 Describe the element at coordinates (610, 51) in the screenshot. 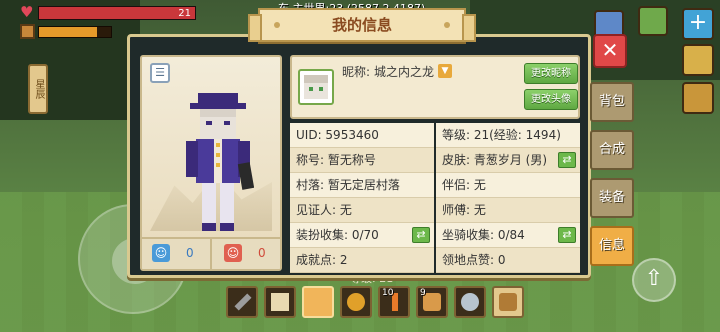

I see `close-button: ✕` at that location.